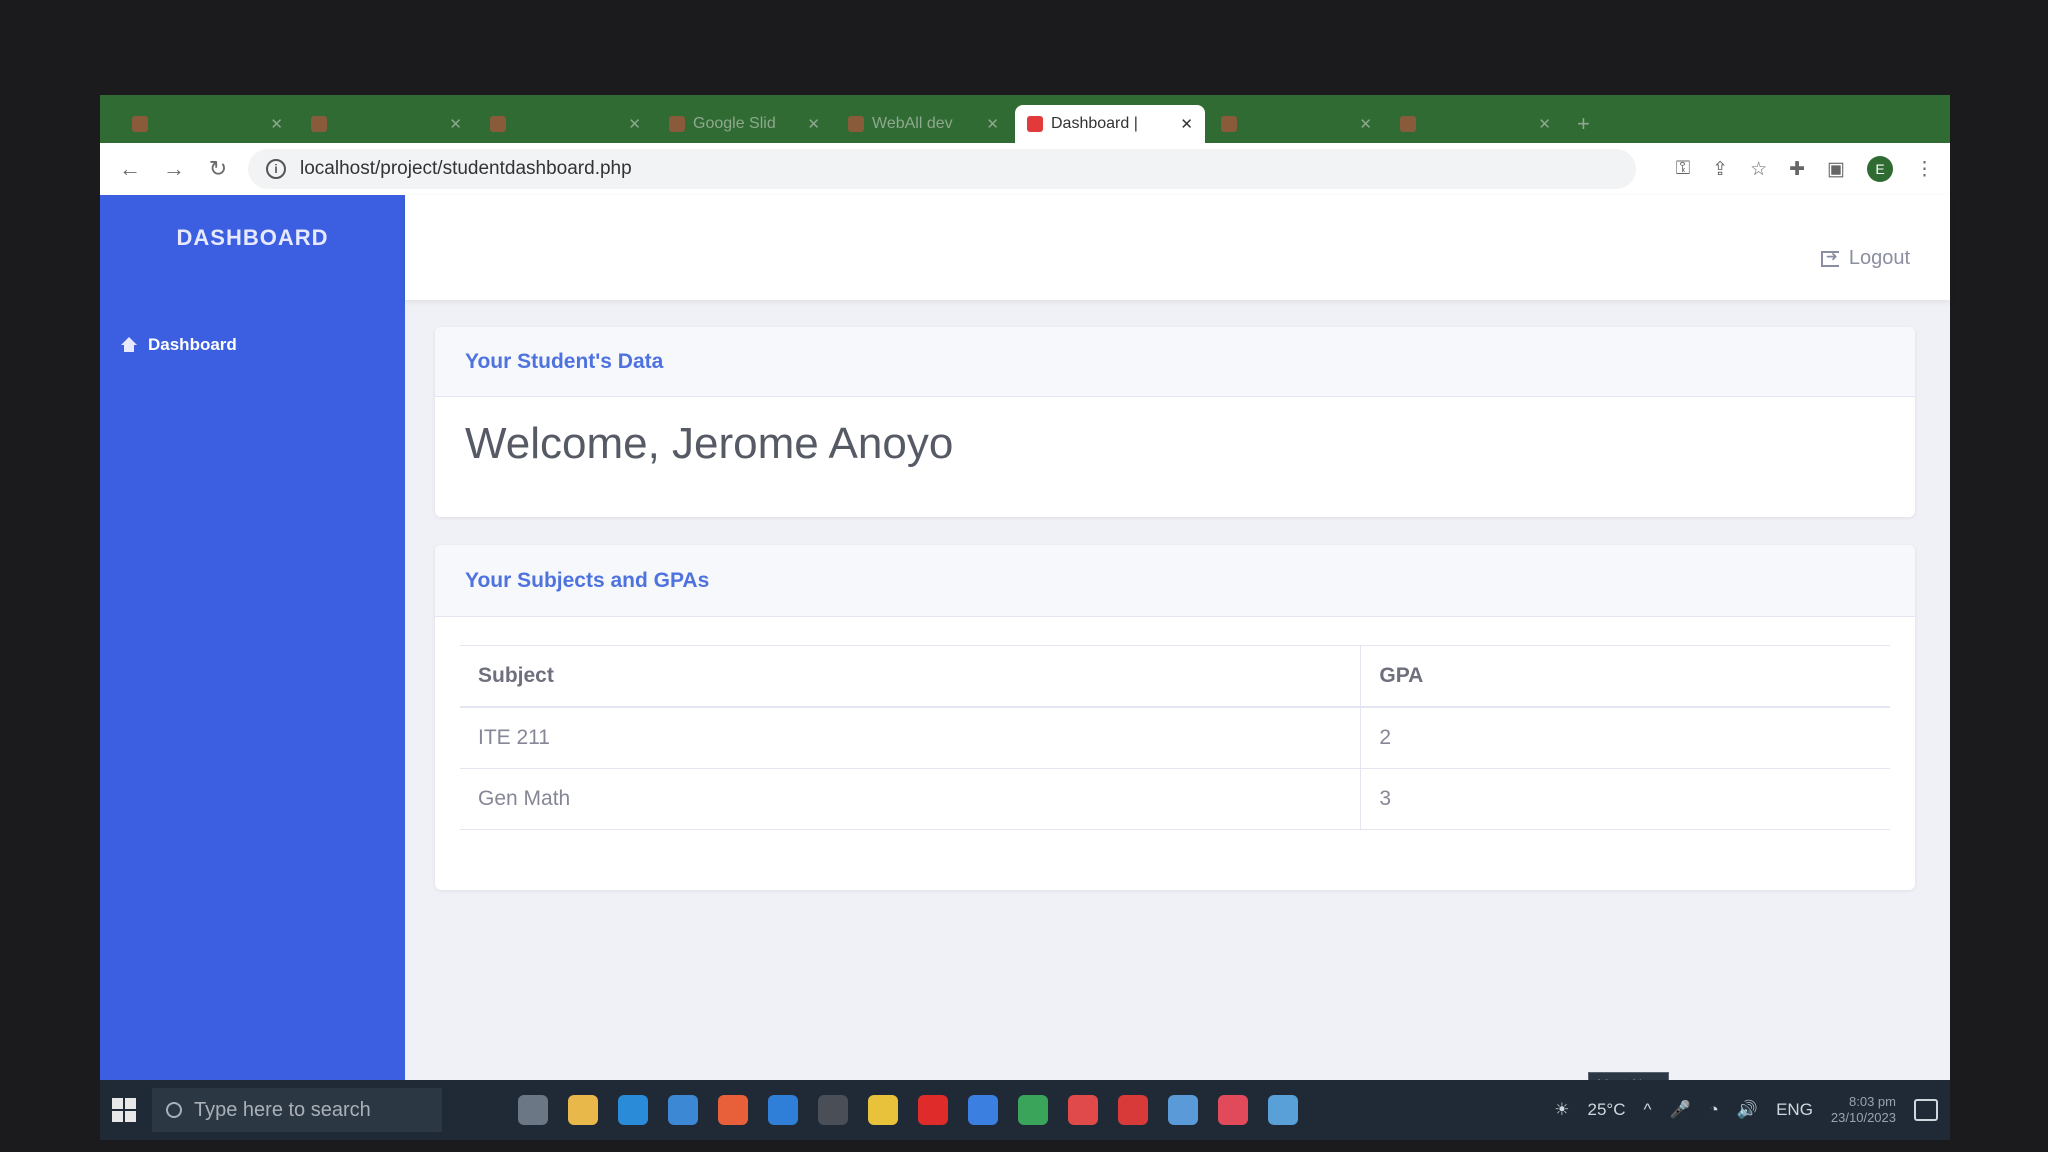 This screenshot has height=1152, width=2048. What do you see at coordinates (1829, 257) in the screenshot?
I see `logout-icon` at bounding box center [1829, 257].